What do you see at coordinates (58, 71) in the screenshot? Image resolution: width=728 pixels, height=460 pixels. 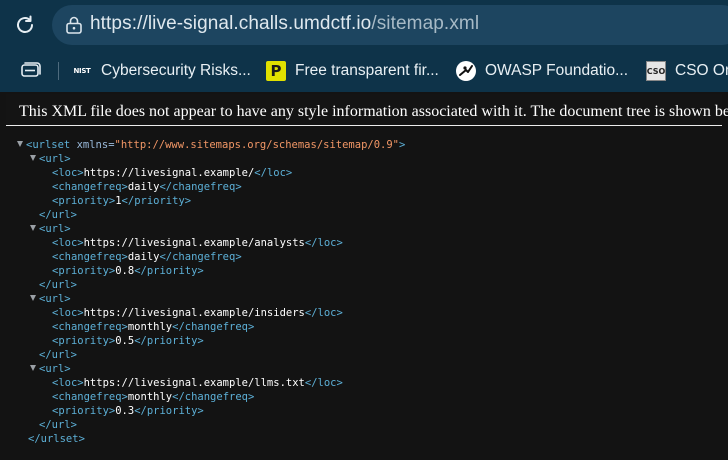 I see `bookmarks-separator` at bounding box center [58, 71].